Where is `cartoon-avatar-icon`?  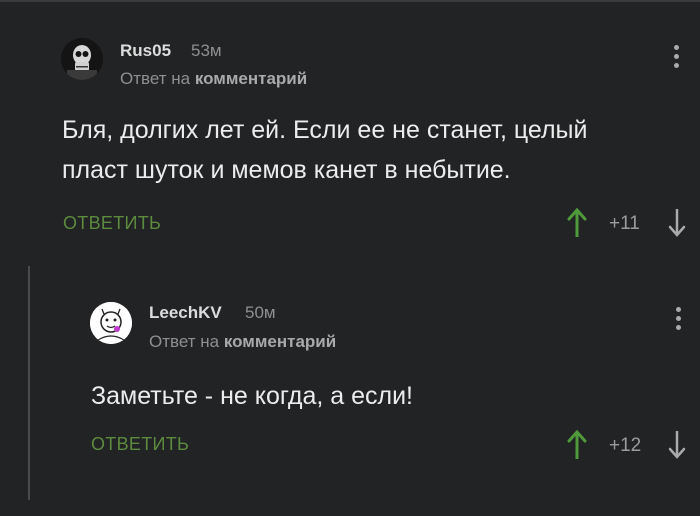 cartoon-avatar-icon is located at coordinates (111, 323).